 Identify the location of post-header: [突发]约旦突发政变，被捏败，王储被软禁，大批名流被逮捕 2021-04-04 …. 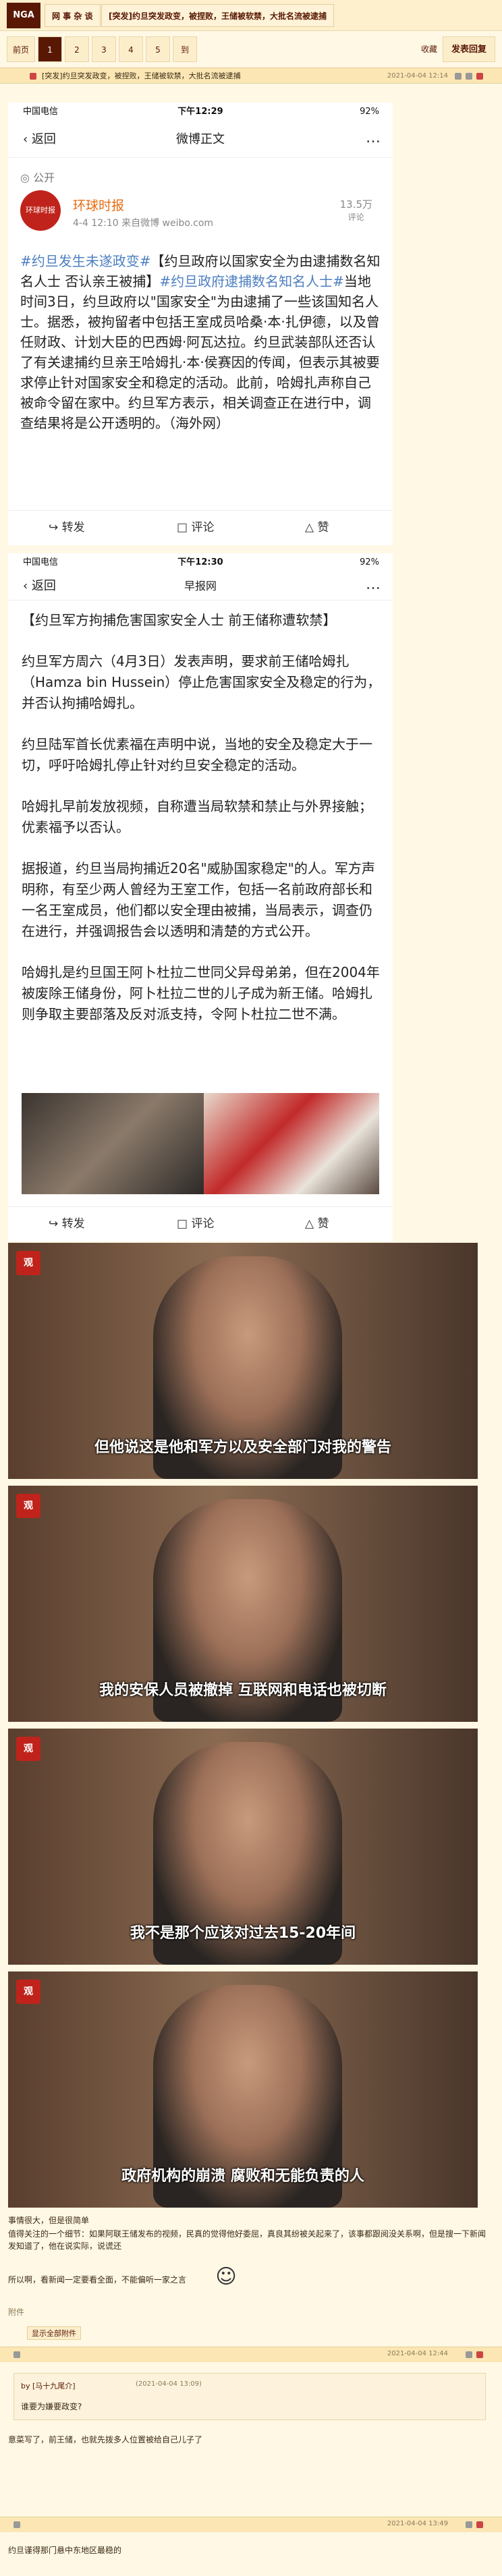
(251, 75).